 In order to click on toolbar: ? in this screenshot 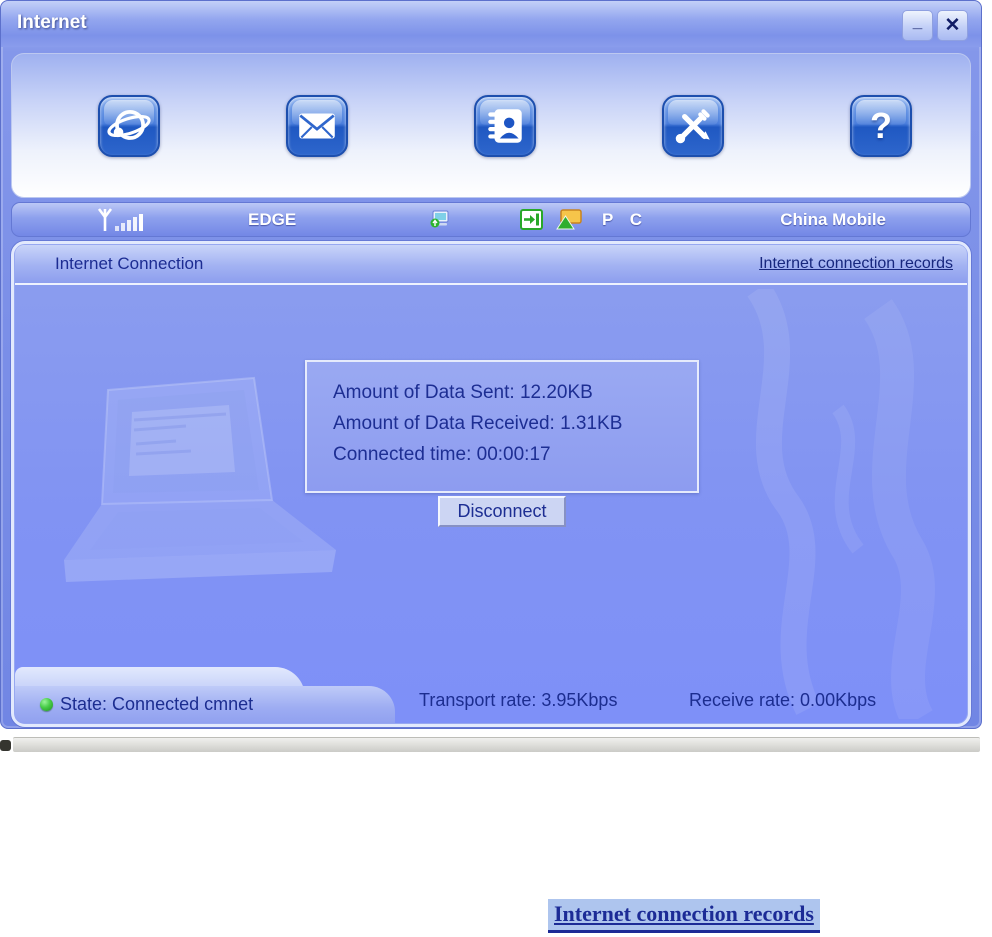, I will do `click(491, 125)`.